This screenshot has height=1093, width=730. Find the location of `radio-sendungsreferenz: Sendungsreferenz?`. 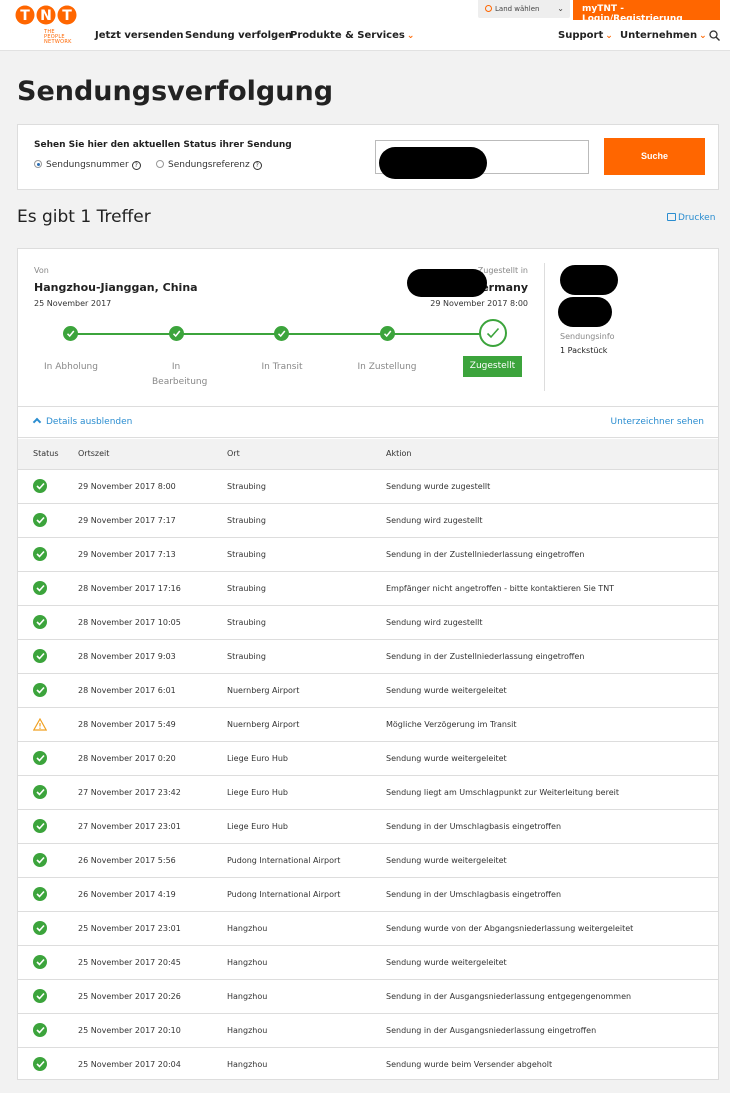

radio-sendungsreferenz: Sendungsreferenz? is located at coordinates (209, 165).